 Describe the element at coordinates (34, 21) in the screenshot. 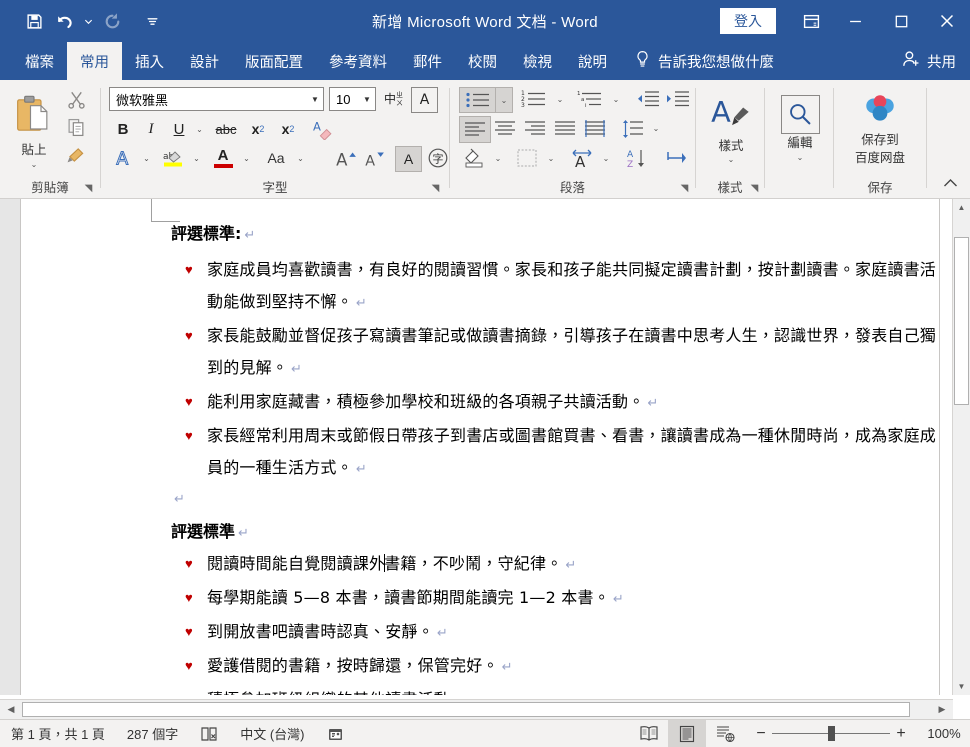

I see `save-icon` at that location.